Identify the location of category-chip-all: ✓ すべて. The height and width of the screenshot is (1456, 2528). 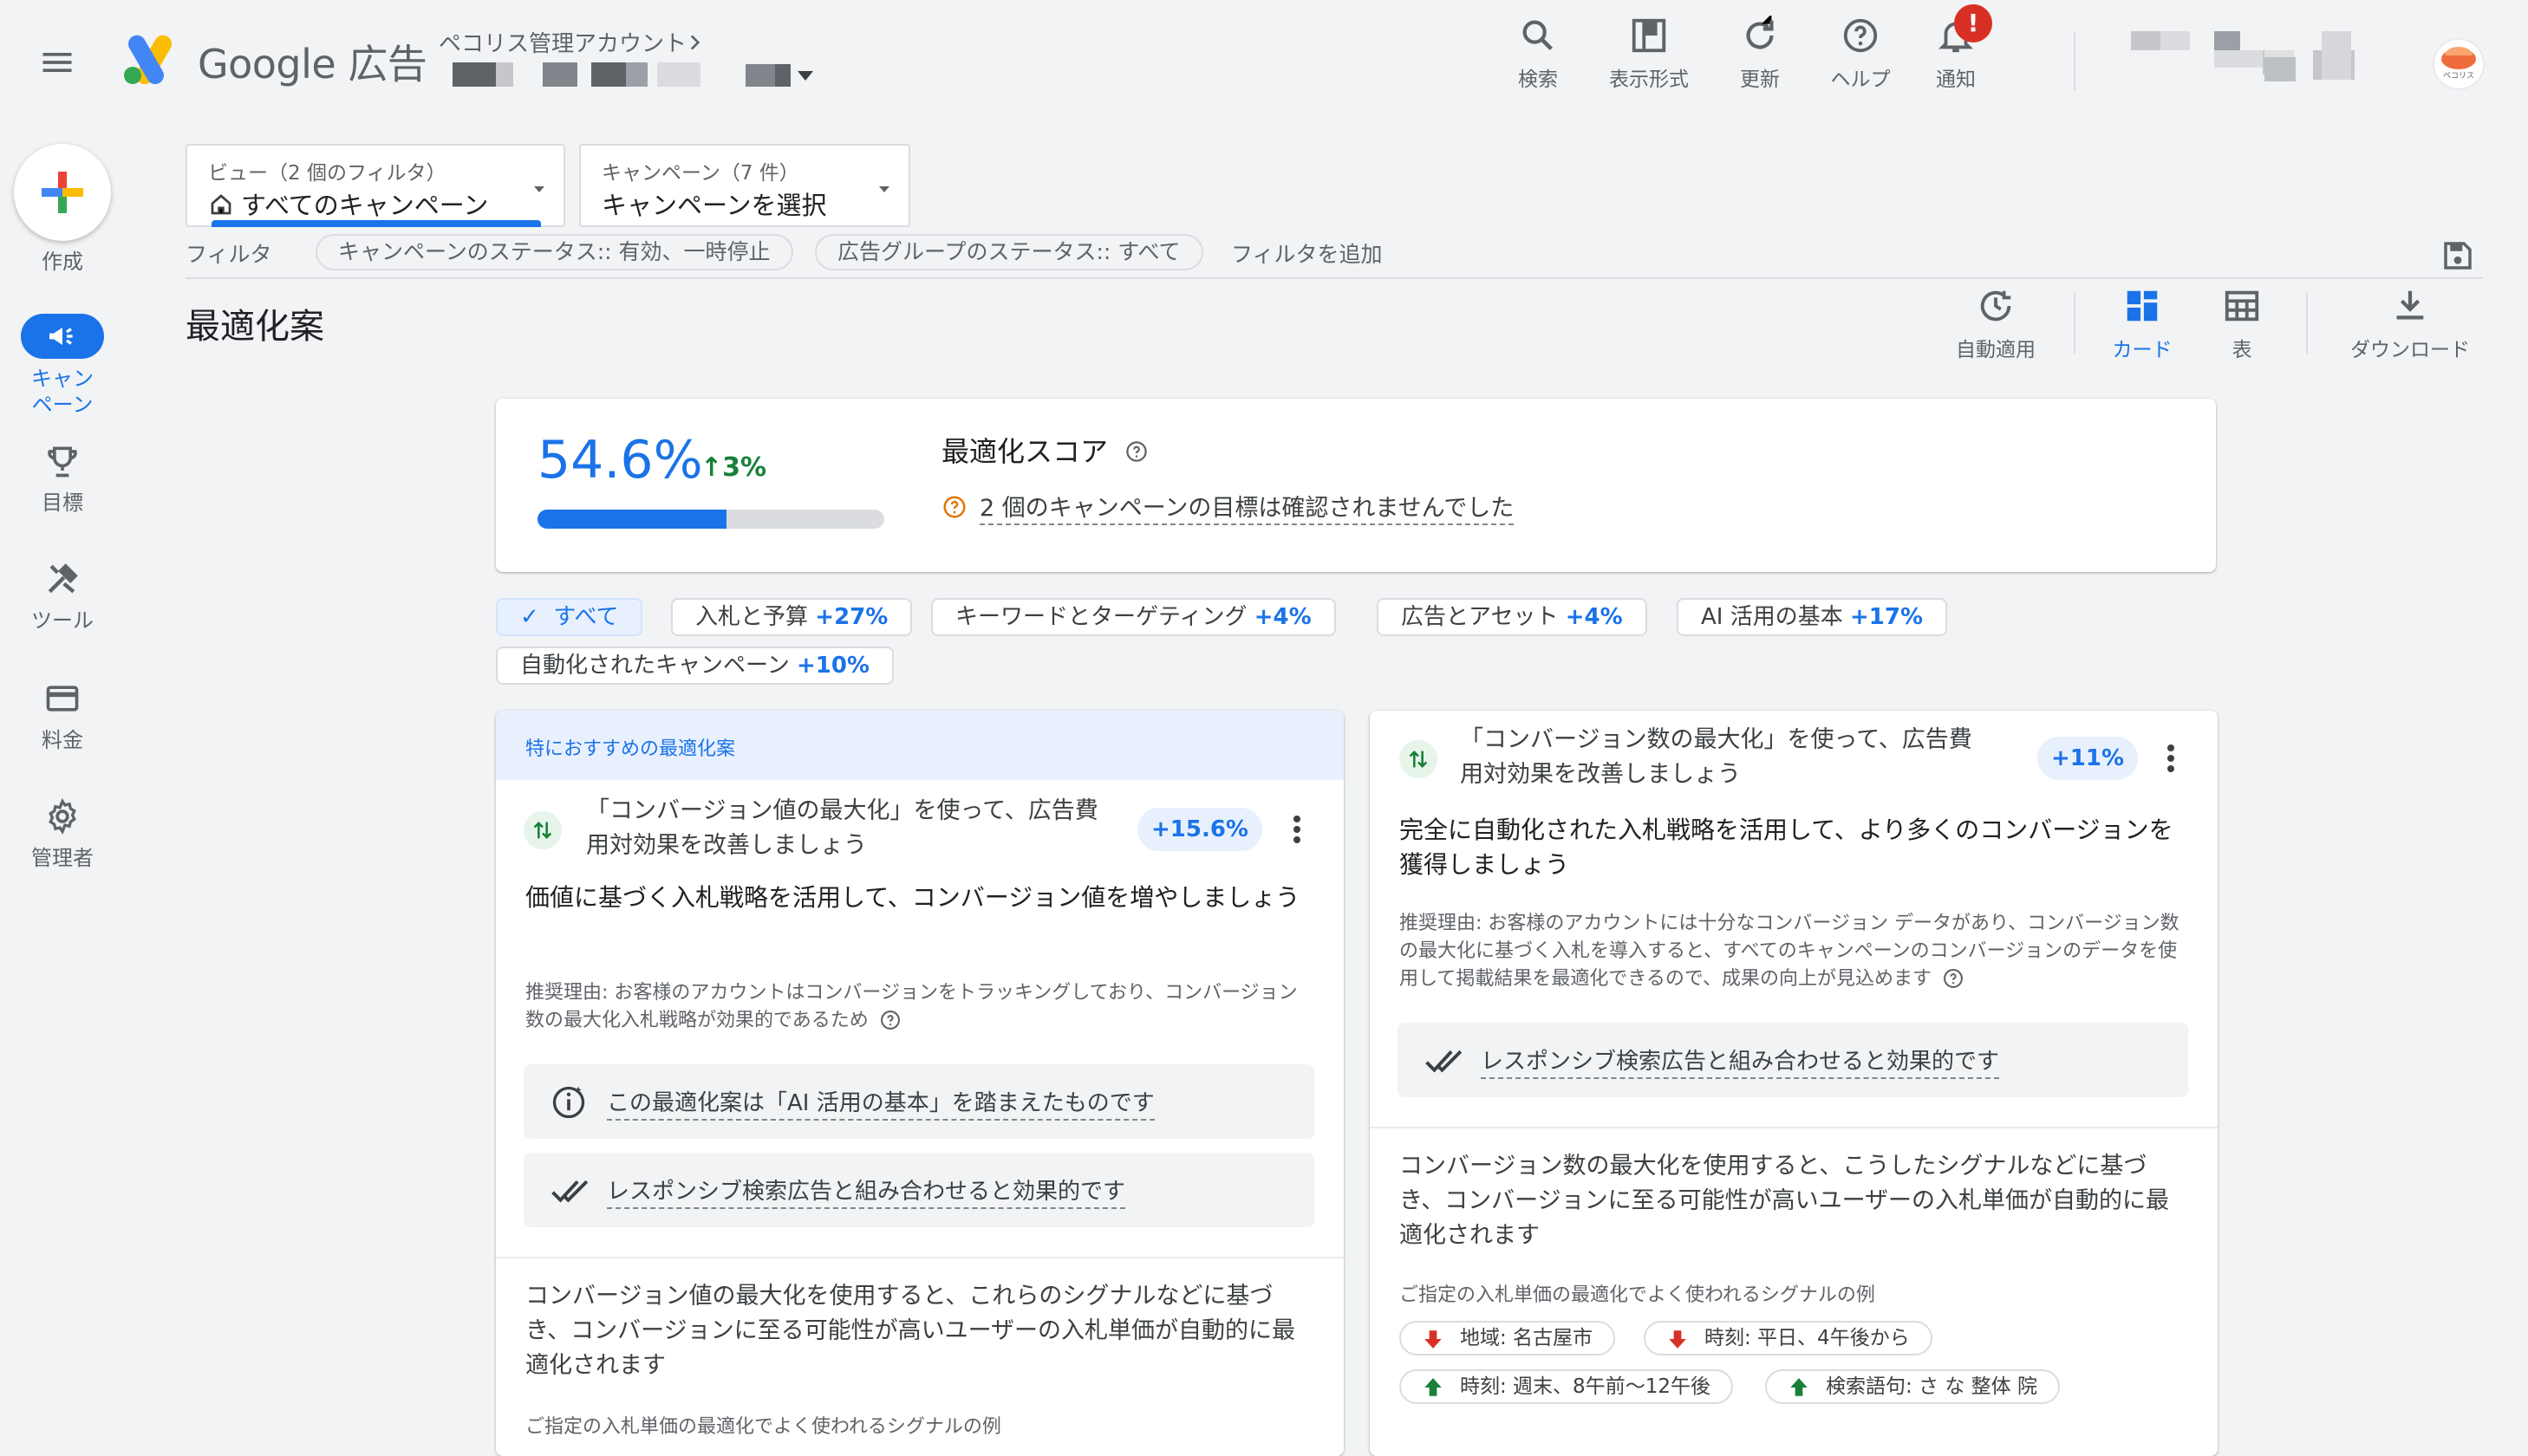
(569, 617).